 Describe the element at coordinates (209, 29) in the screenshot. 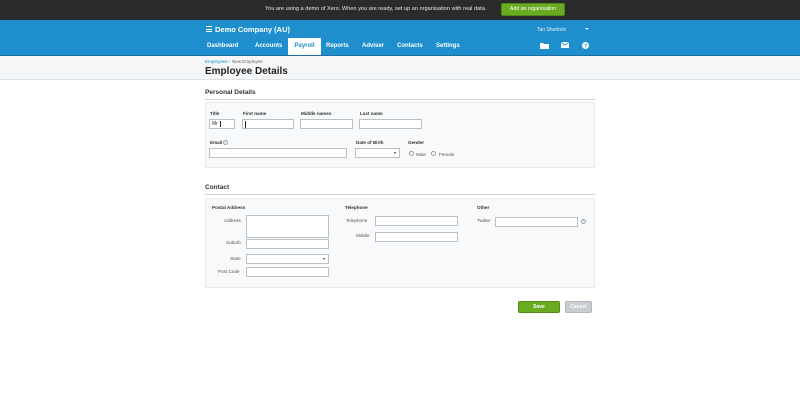

I see `org-menu-icon` at that location.